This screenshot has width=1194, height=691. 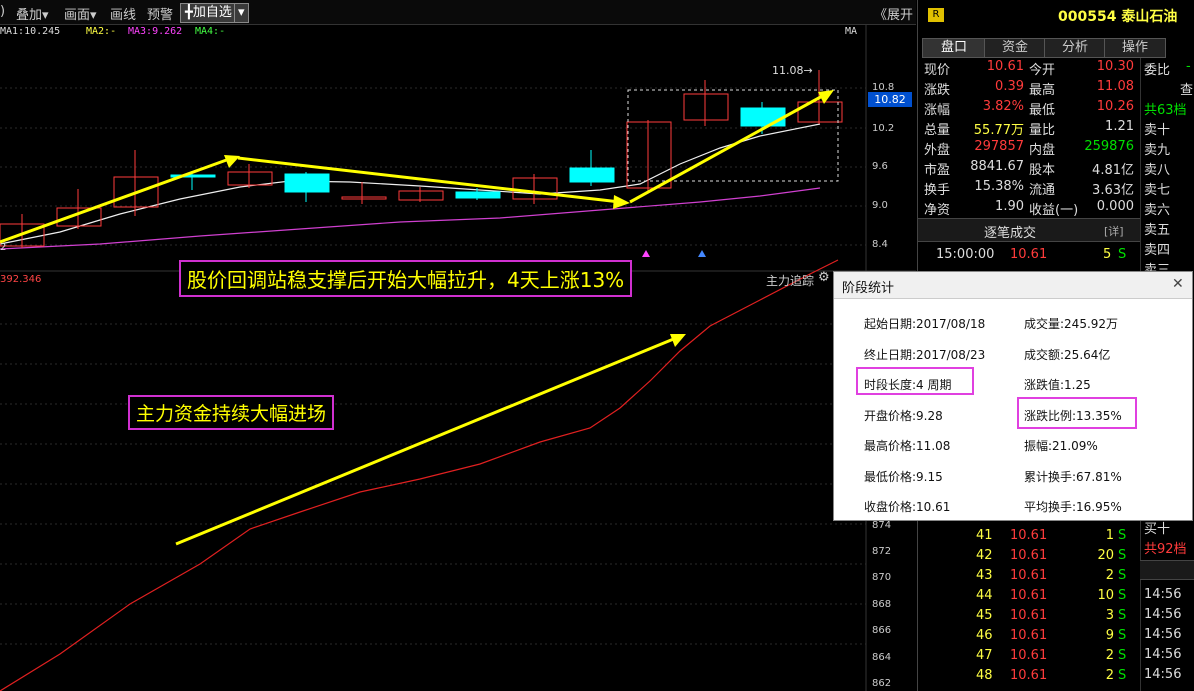 I want to click on quote-value: 10.61, so click(x=1005, y=66).